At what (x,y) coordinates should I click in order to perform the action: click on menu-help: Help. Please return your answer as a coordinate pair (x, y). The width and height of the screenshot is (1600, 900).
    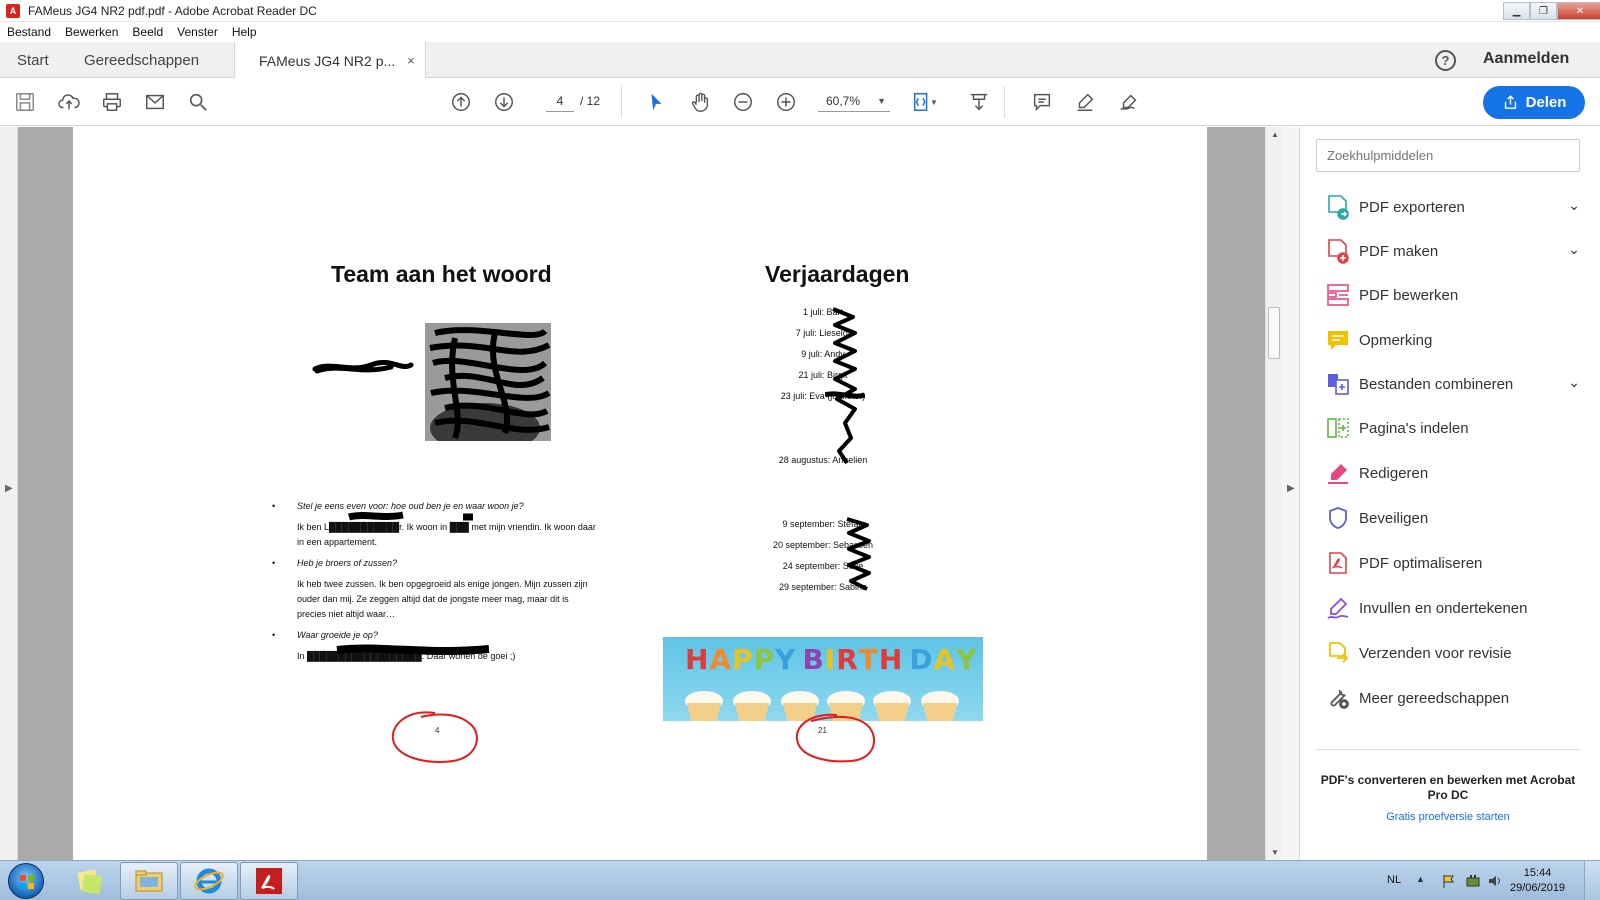
    Looking at the image, I should click on (244, 32).